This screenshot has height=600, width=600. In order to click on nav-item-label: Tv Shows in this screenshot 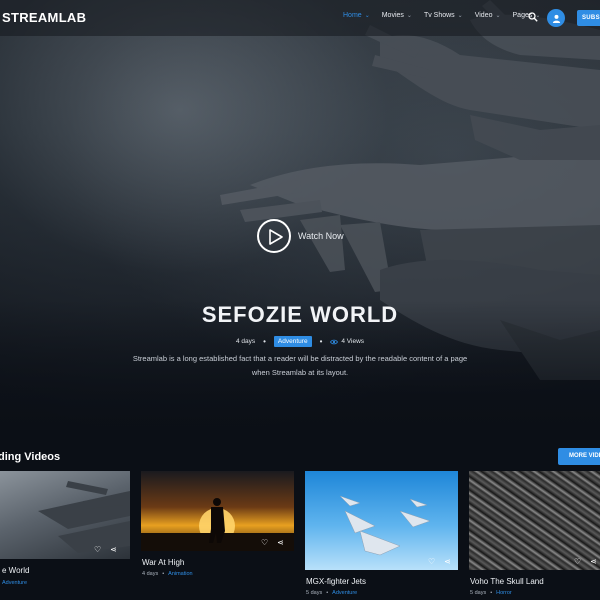, I will do `click(439, 15)`.